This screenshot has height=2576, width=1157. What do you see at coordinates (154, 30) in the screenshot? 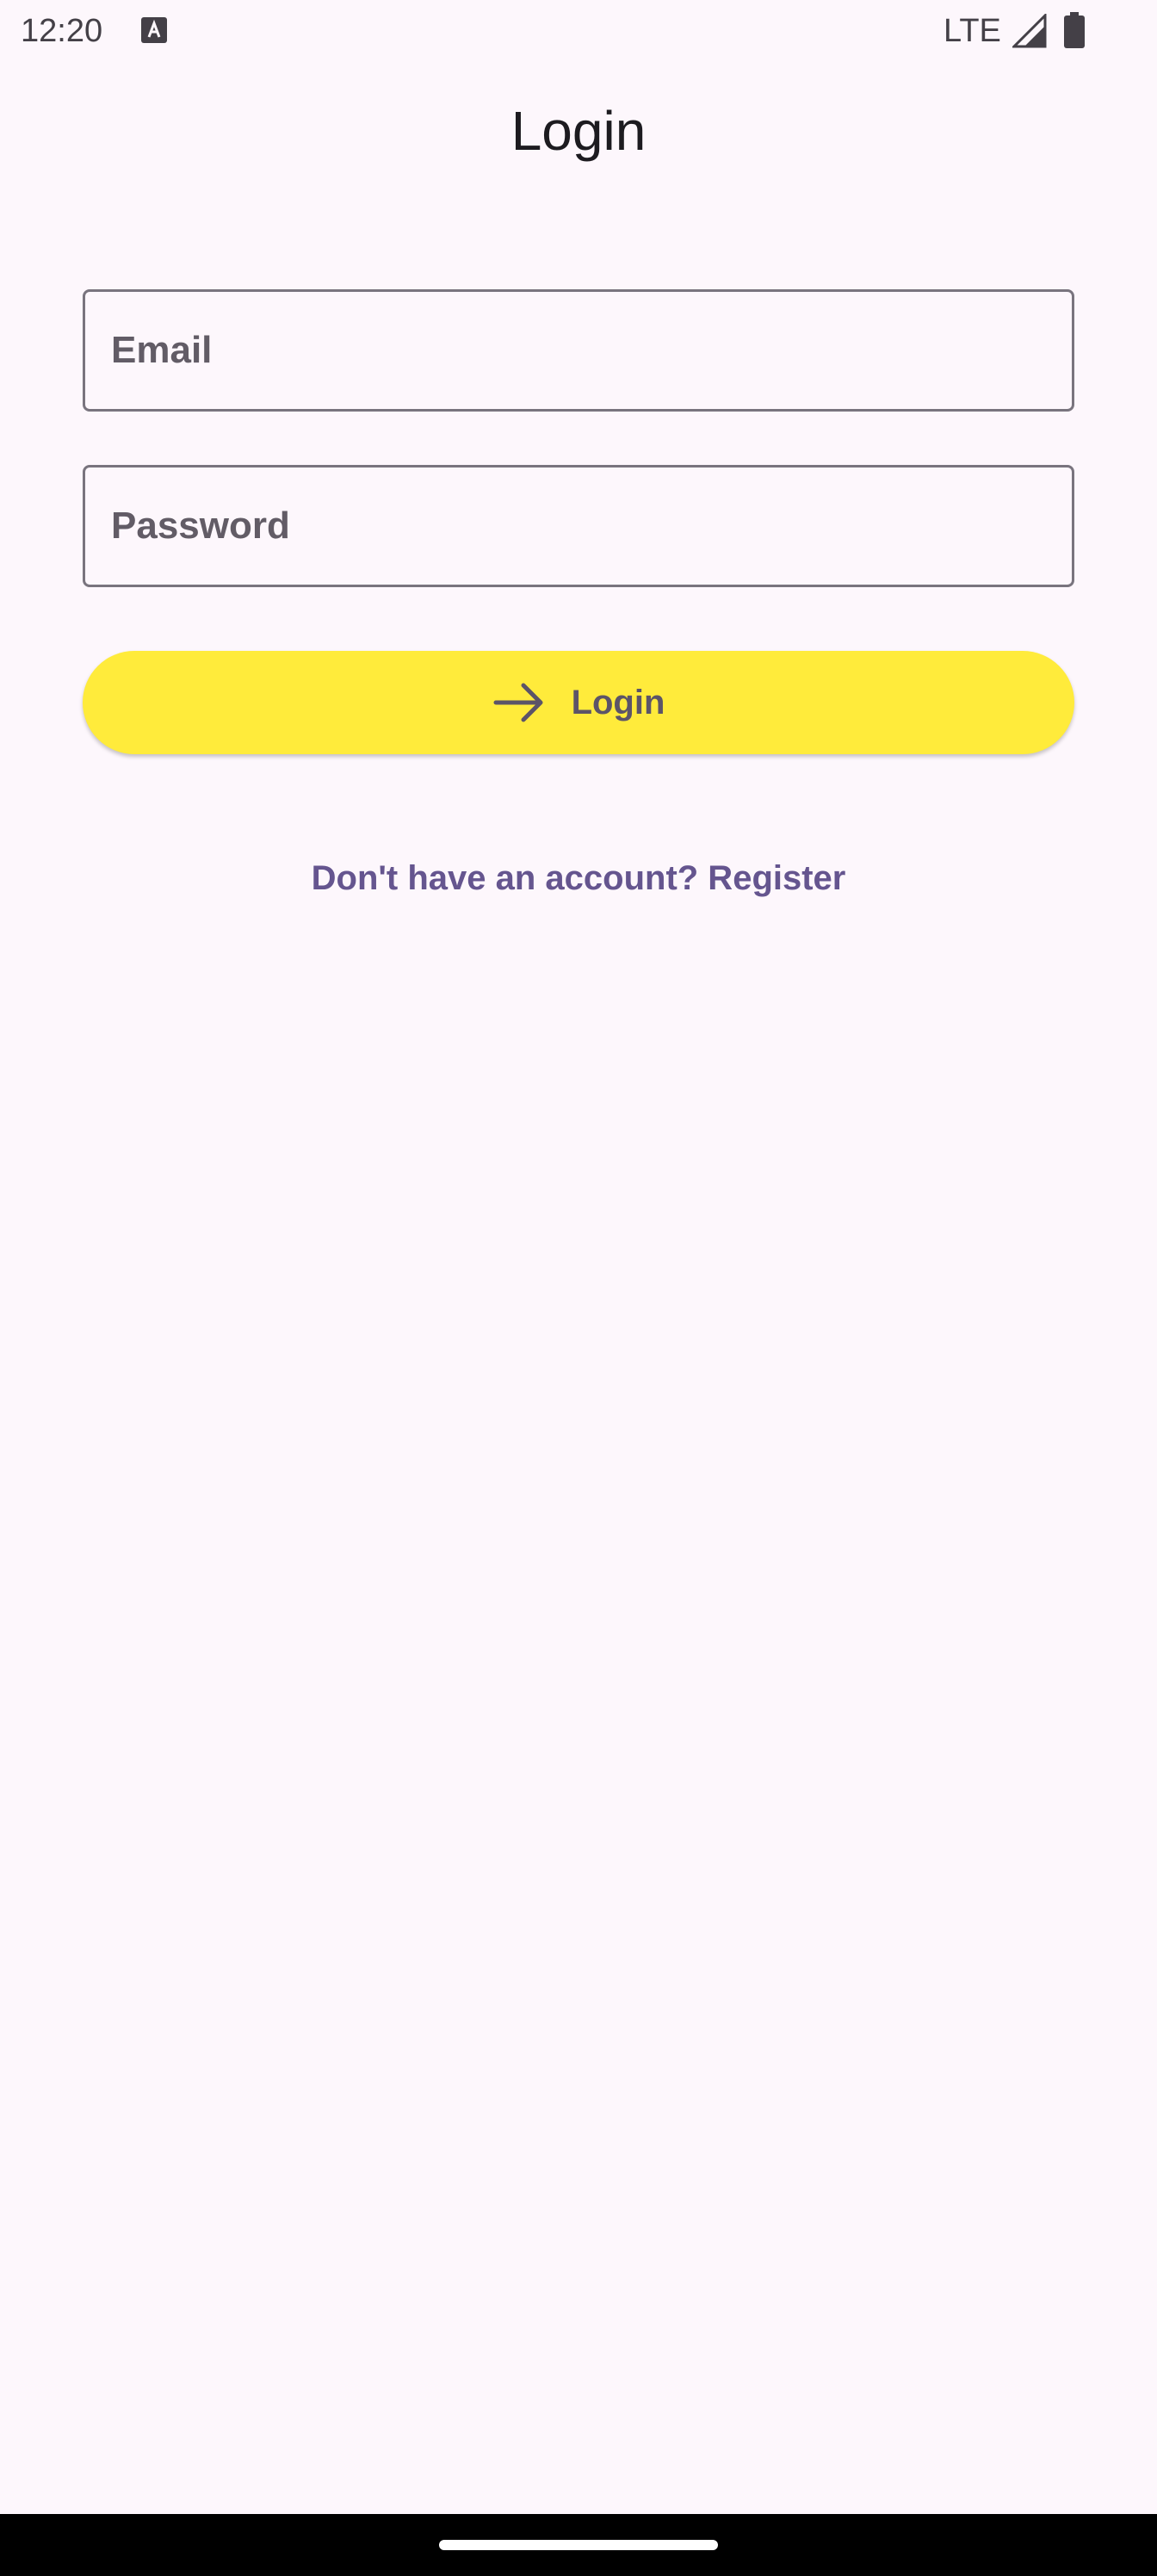
I see `keyboard-a-icon` at bounding box center [154, 30].